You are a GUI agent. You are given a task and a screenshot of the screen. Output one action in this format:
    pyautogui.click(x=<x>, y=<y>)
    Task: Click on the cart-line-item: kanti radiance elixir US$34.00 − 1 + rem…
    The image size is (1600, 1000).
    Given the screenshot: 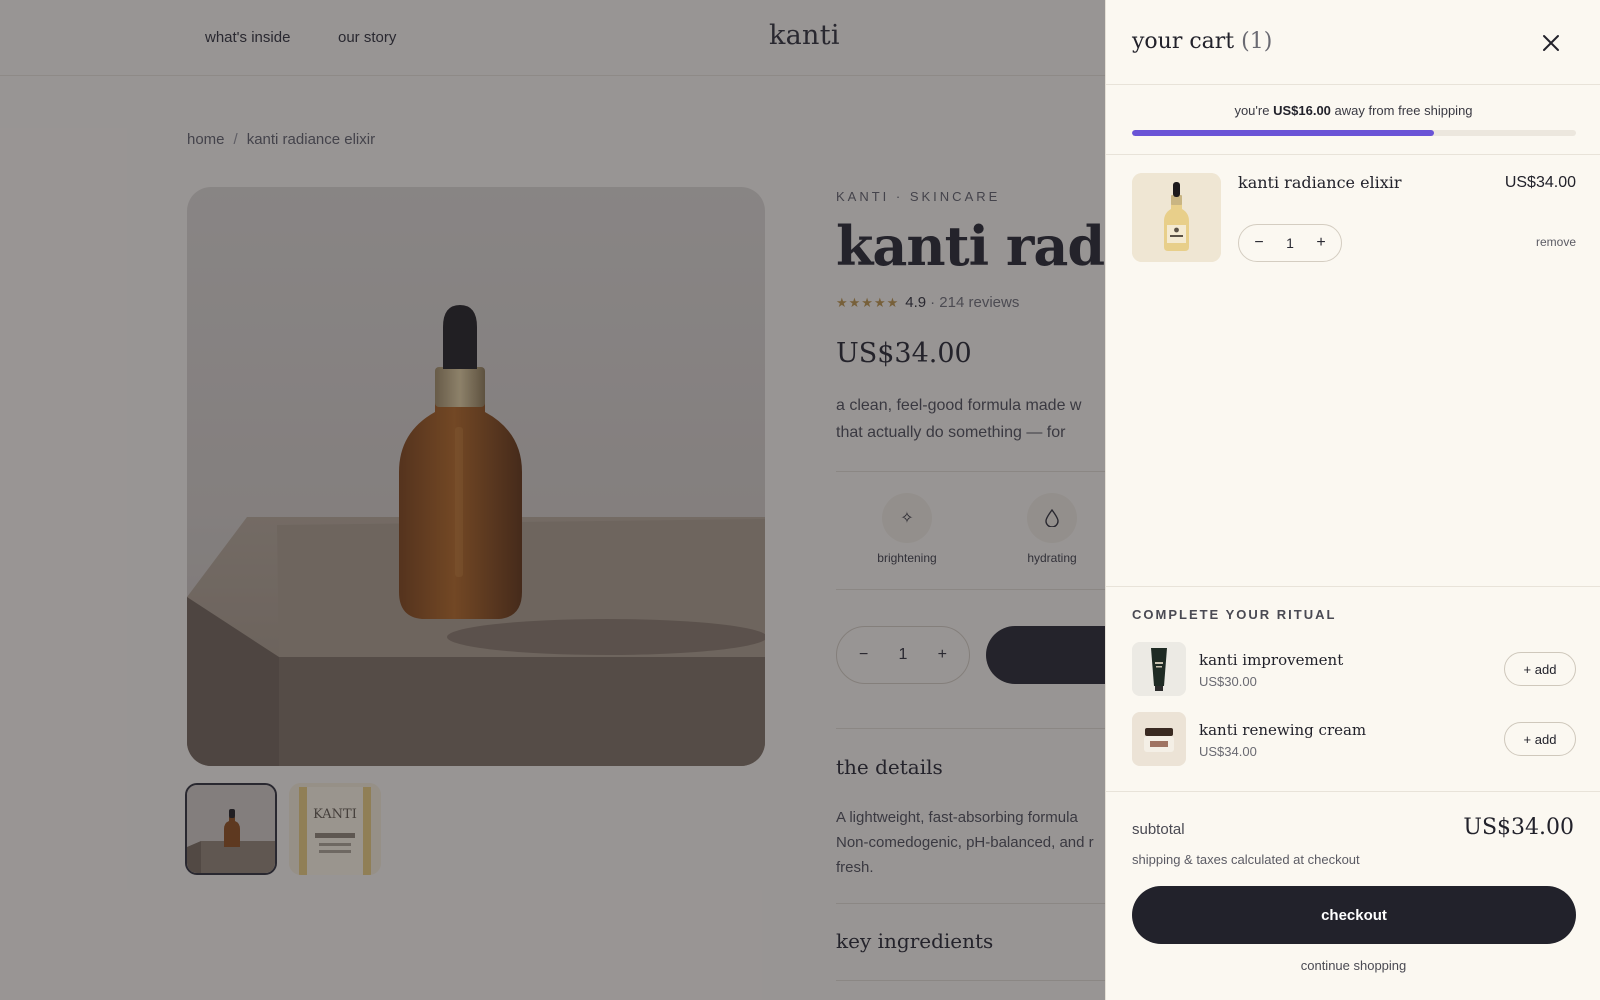 What is the action you would take?
    pyautogui.click(x=1354, y=218)
    